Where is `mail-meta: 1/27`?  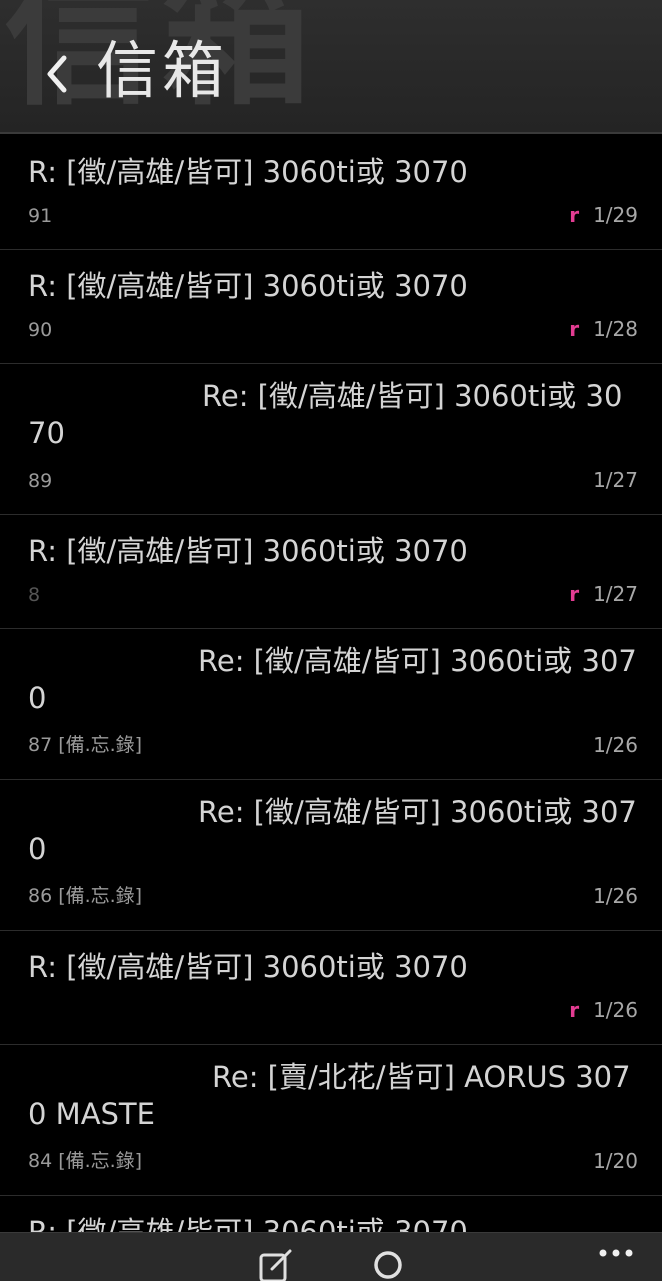
mail-meta: 1/27 is located at coordinates (615, 480).